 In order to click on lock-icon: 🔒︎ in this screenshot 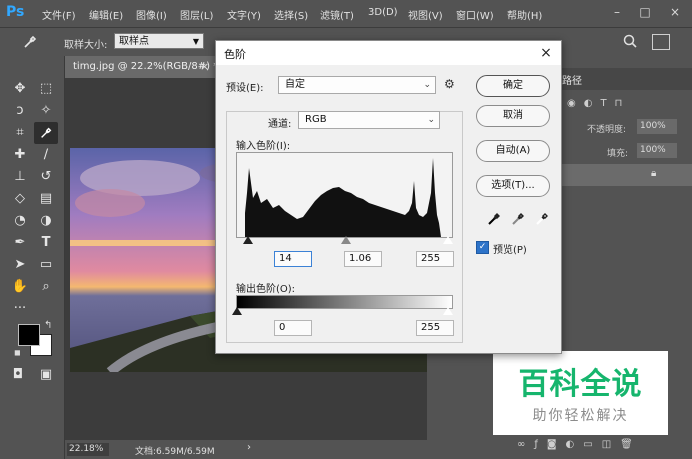, I will do `click(654, 173)`.